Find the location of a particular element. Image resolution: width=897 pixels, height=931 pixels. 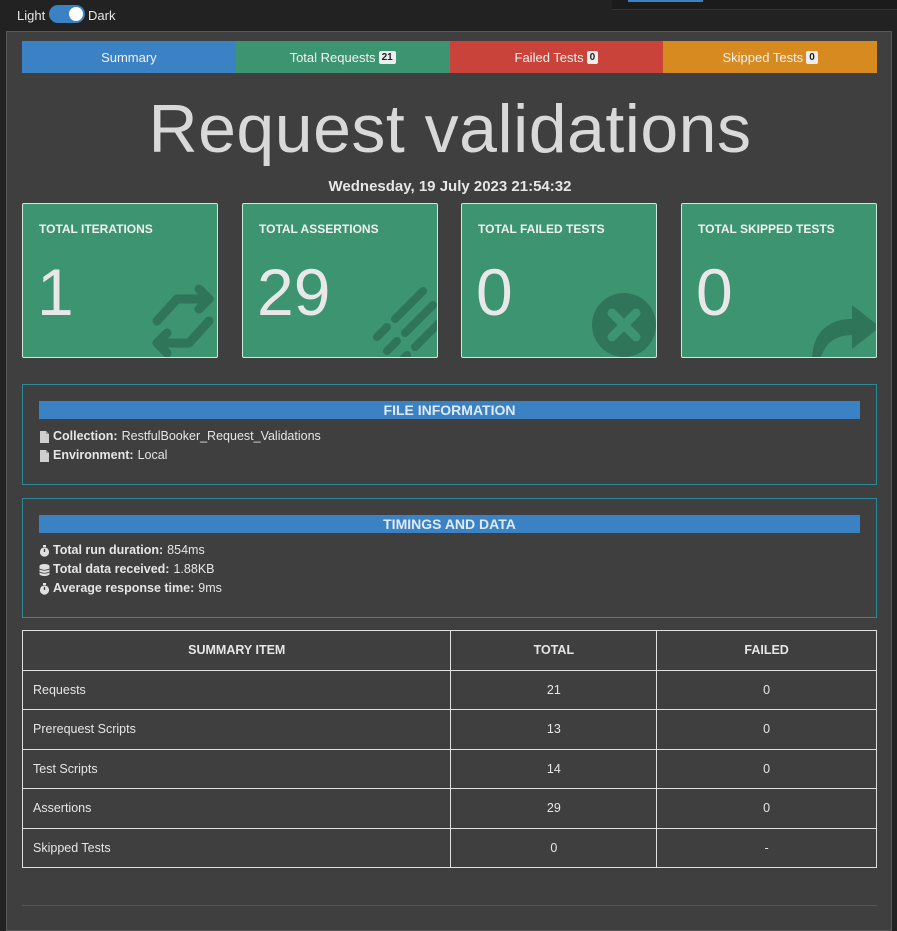

avg-response-row: Average response time: 9ms is located at coordinates (457, 588).